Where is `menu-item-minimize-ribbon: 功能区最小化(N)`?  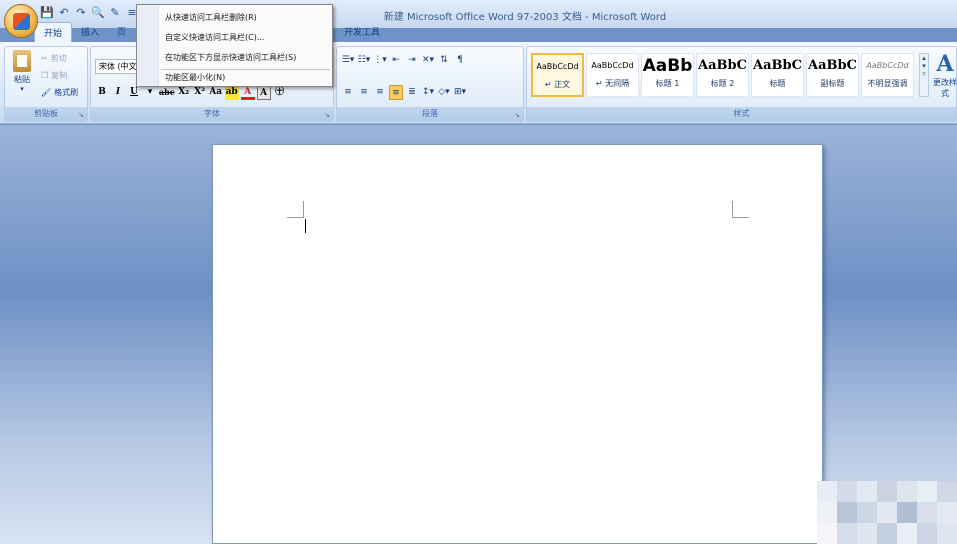
menu-item-minimize-ribbon: 功能区最小化(N) is located at coordinates (195, 78).